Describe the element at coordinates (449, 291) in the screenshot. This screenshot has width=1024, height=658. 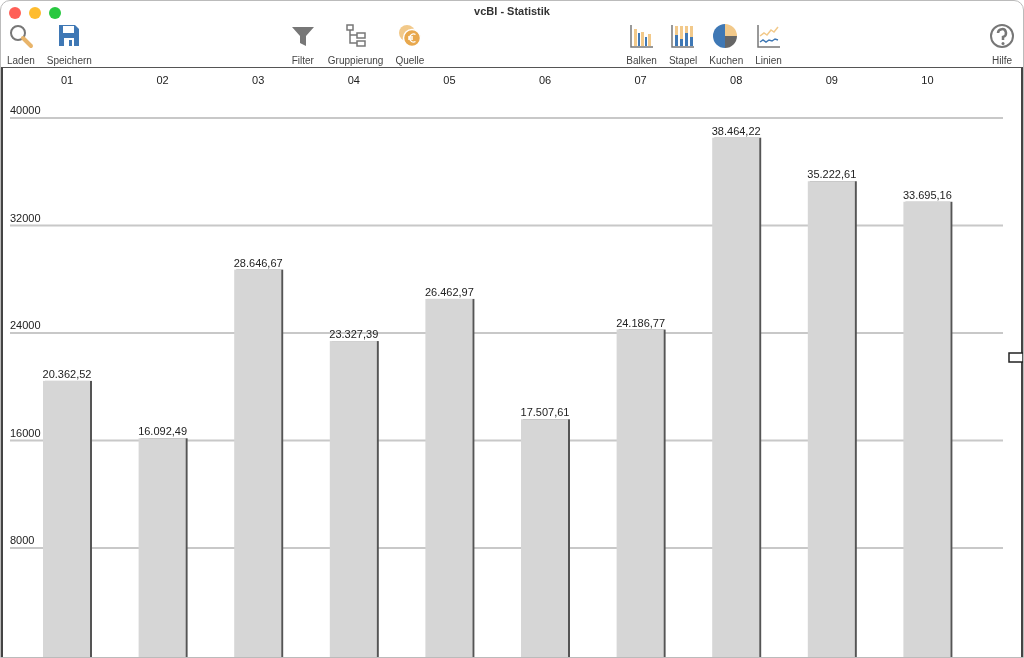
I see `value-label: 26.462,97` at that location.